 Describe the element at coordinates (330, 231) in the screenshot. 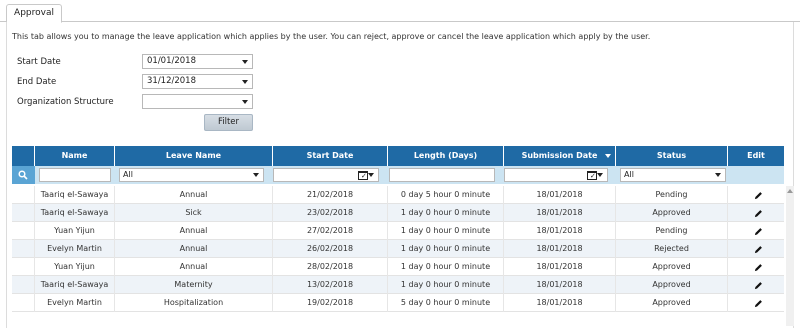

I see `cell-start-date: 27/02/2018` at that location.